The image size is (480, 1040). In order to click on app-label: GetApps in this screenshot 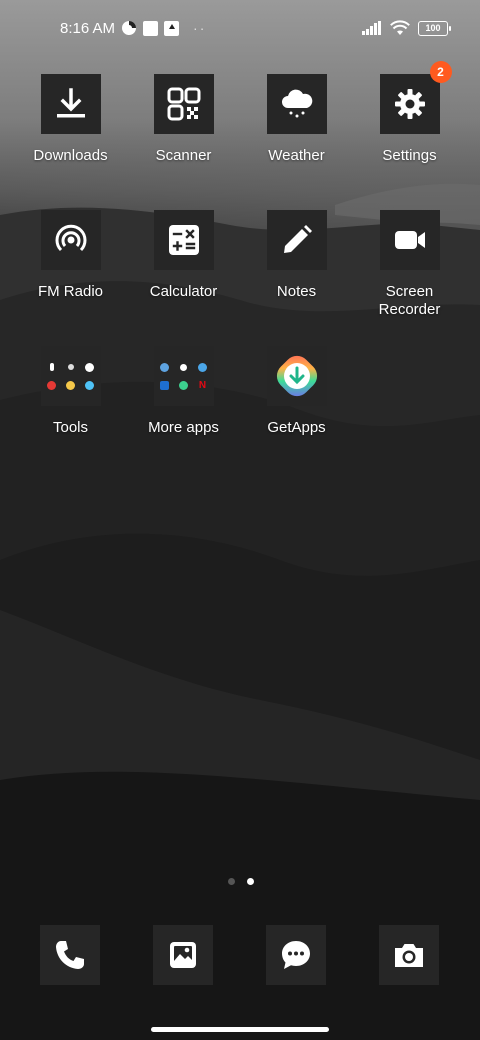, I will do `click(296, 427)`.